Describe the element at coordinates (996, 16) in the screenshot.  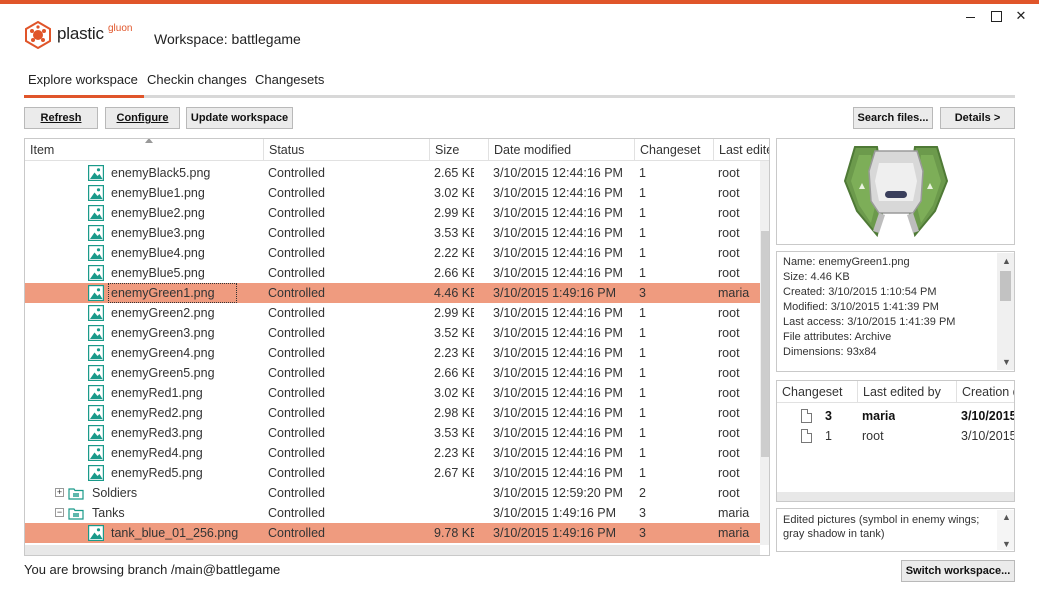
I see `maximize-button` at that location.